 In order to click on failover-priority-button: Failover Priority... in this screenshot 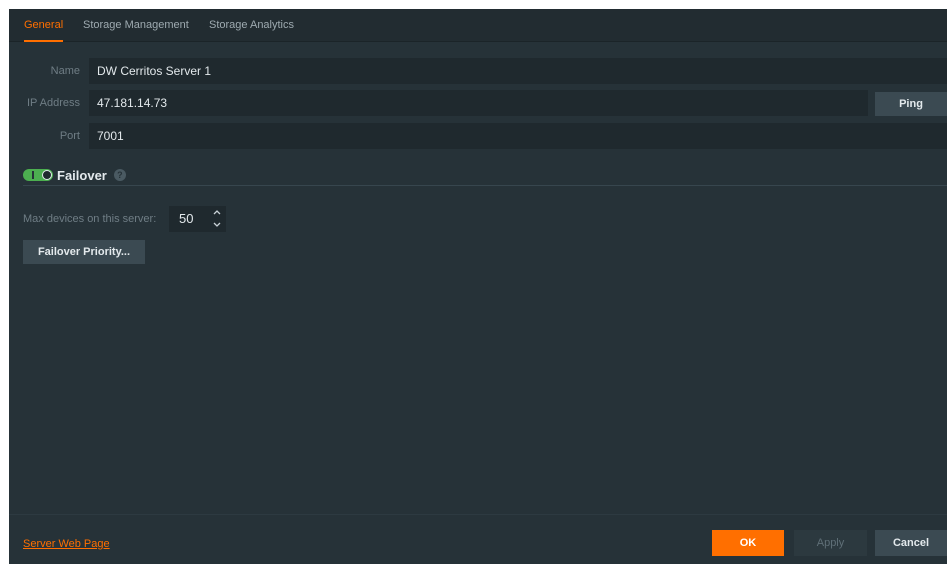, I will do `click(84, 252)`.